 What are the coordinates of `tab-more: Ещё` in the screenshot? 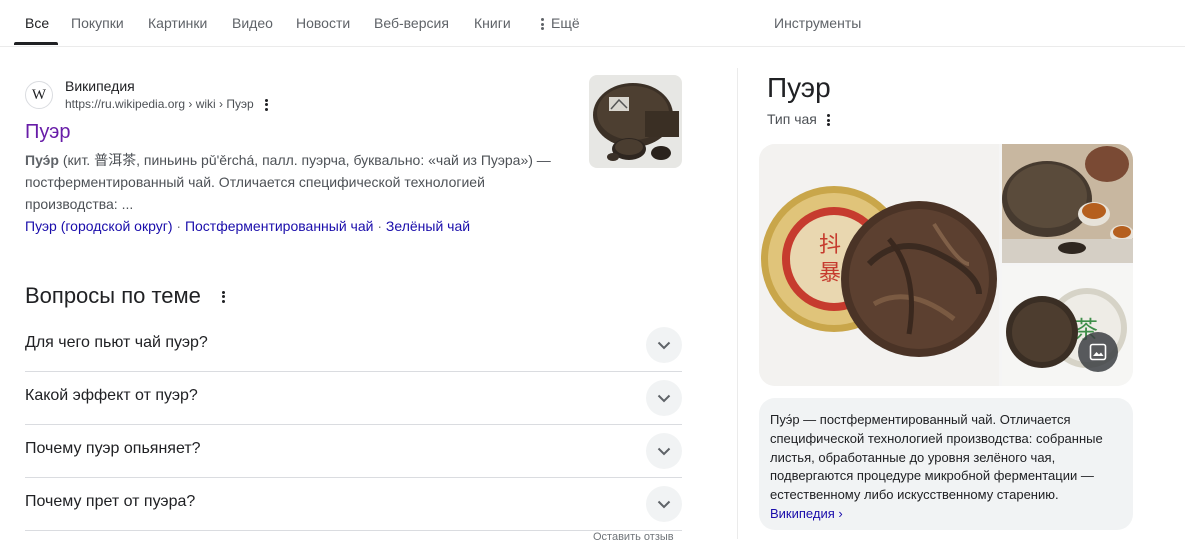 It's located at (560, 23).